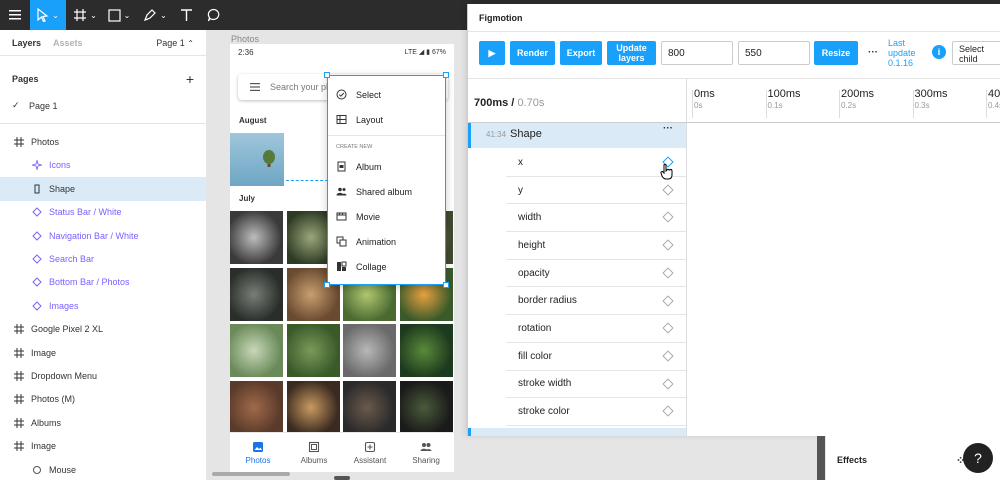 The width and height of the screenshot is (1000, 480). I want to click on layer-item: Bottom Bar / Photos, so click(103, 282).